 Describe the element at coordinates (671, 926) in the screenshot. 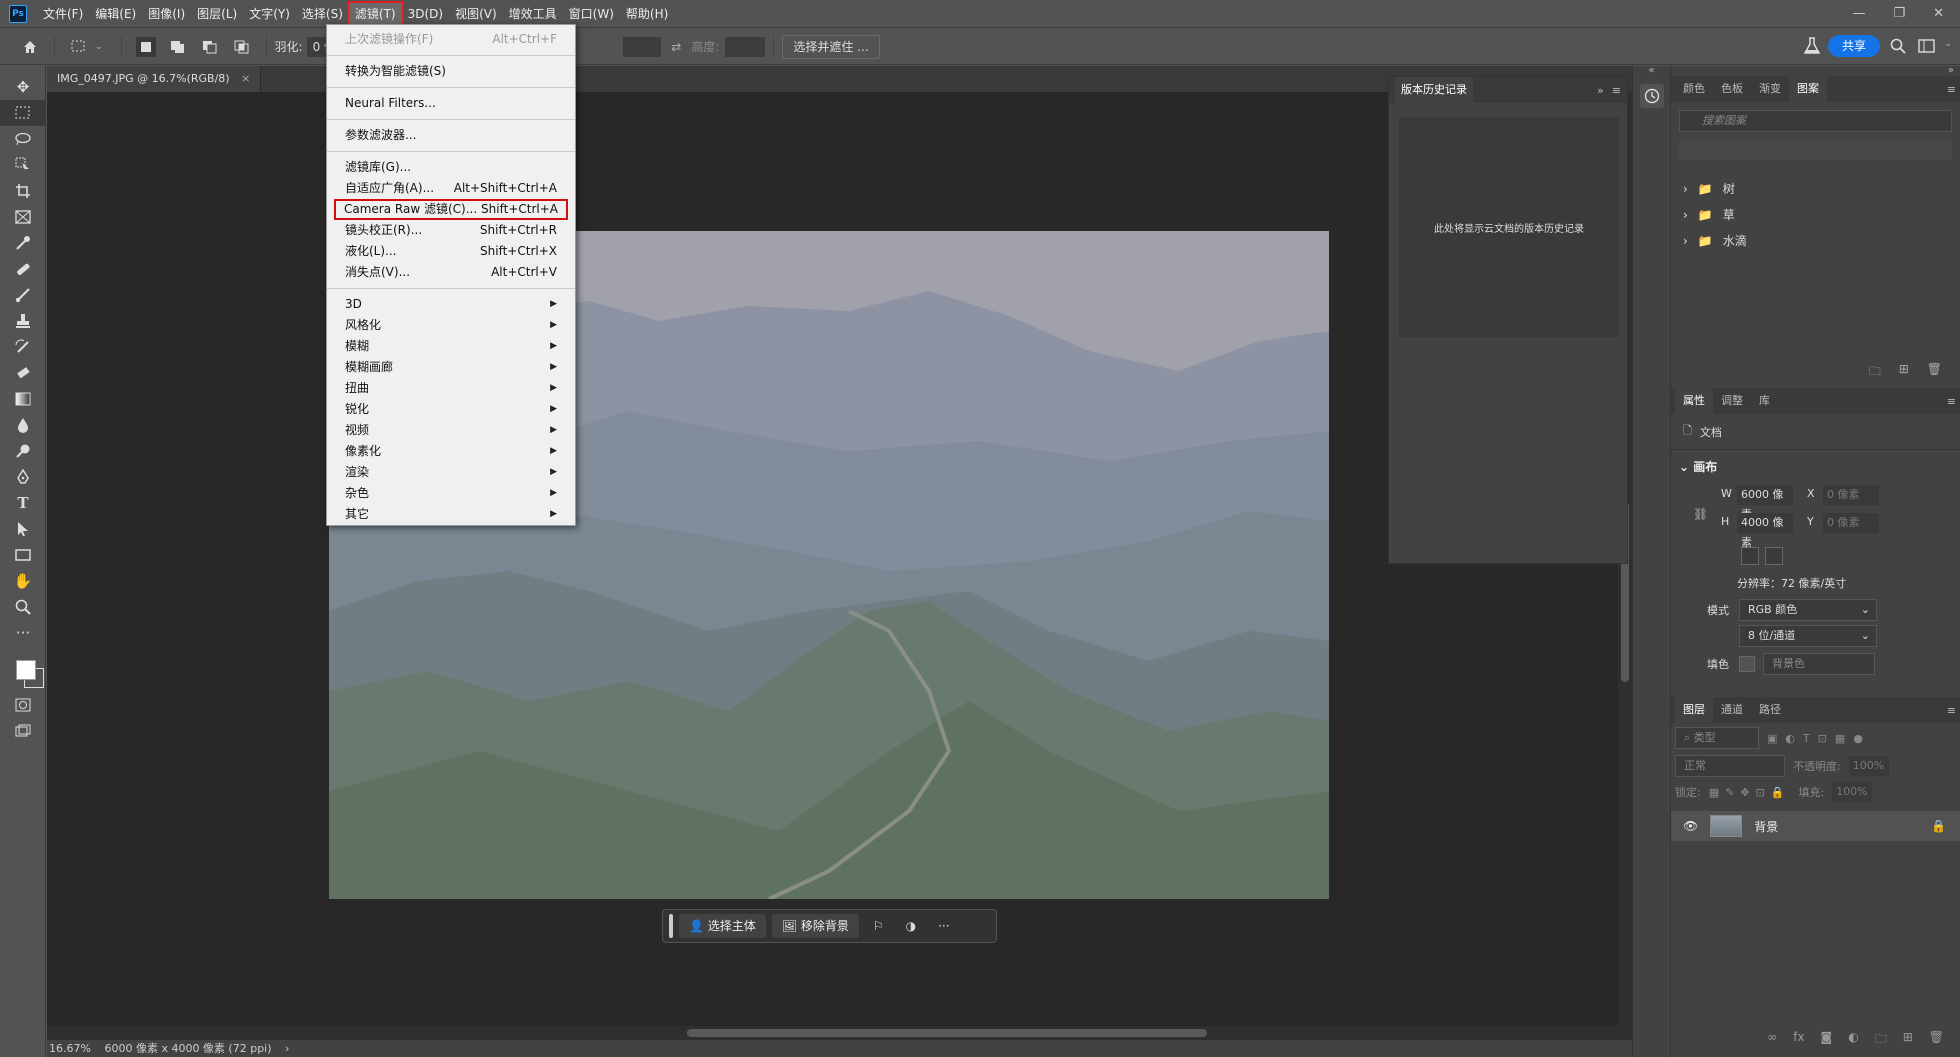

I see `drag-handle` at that location.